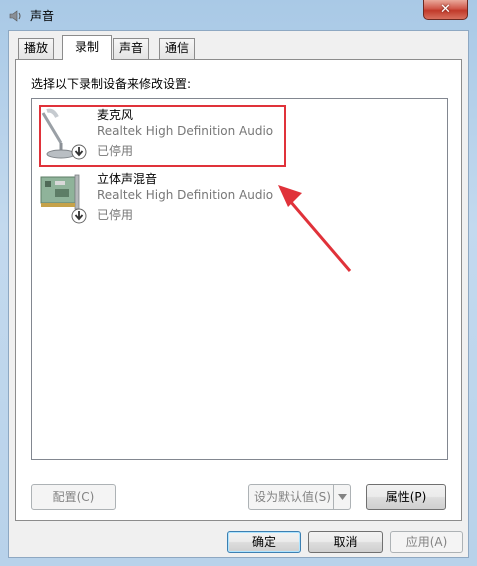  What do you see at coordinates (115, 215) in the screenshot?
I see `device-status: 已停用` at bounding box center [115, 215].